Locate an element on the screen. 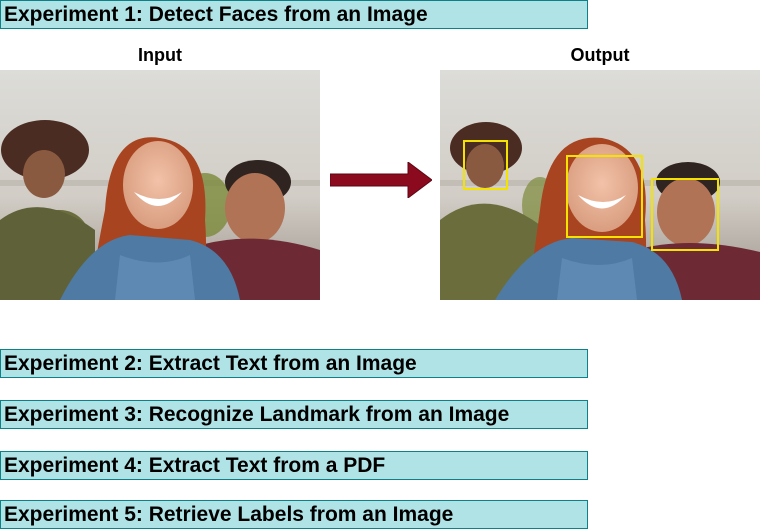 The width and height of the screenshot is (761, 531). experiment-2-banner: Experiment 2: Extract Text from an Image is located at coordinates (294, 363).